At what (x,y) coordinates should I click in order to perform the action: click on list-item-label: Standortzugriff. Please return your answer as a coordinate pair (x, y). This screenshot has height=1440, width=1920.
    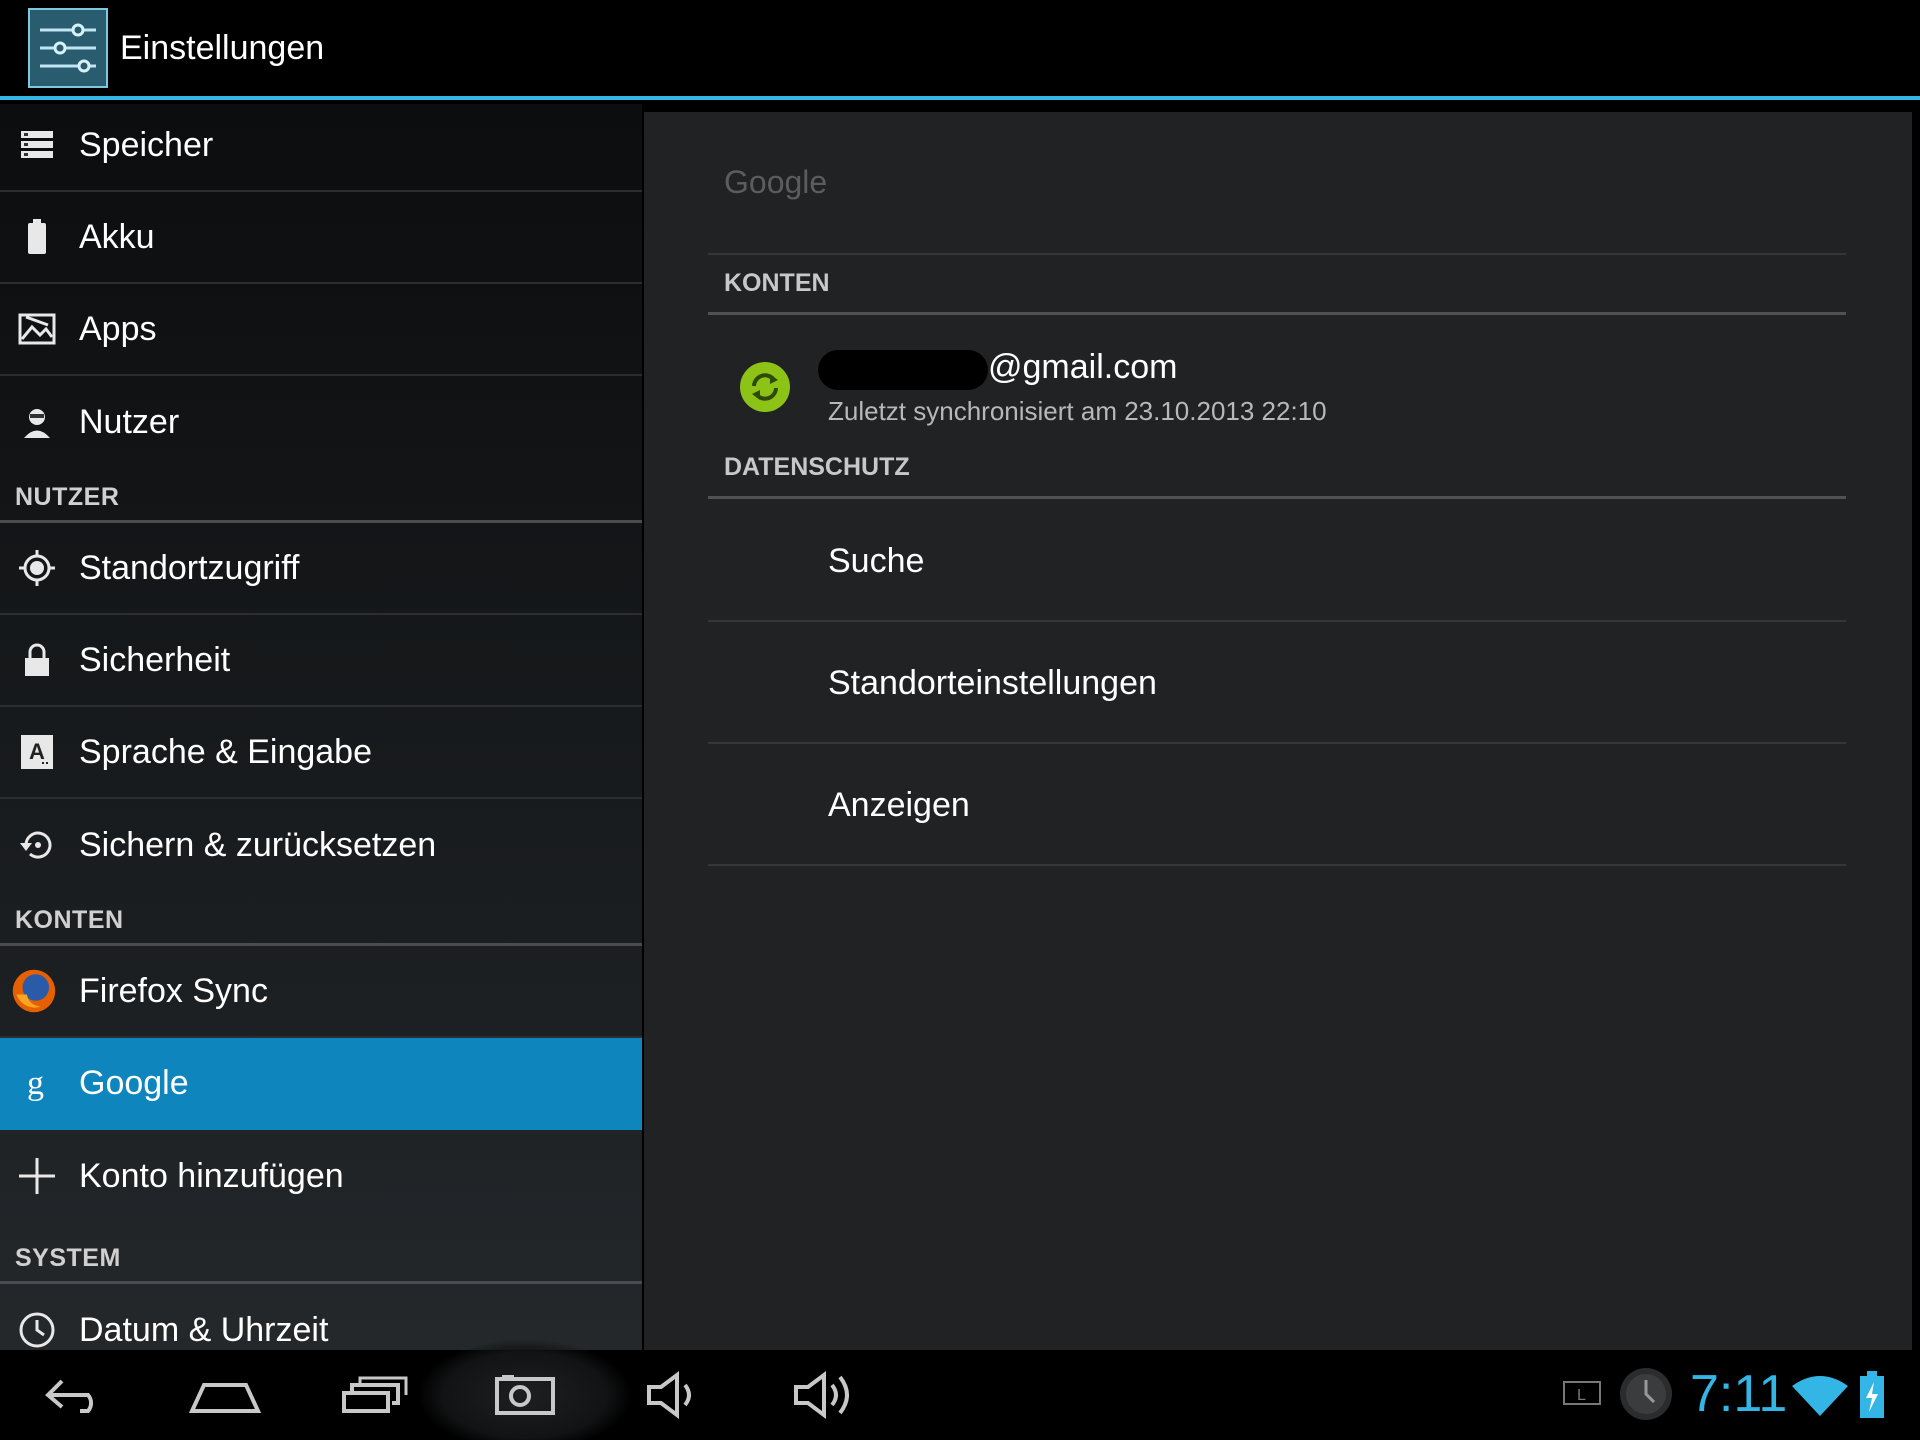
    Looking at the image, I should click on (189, 567).